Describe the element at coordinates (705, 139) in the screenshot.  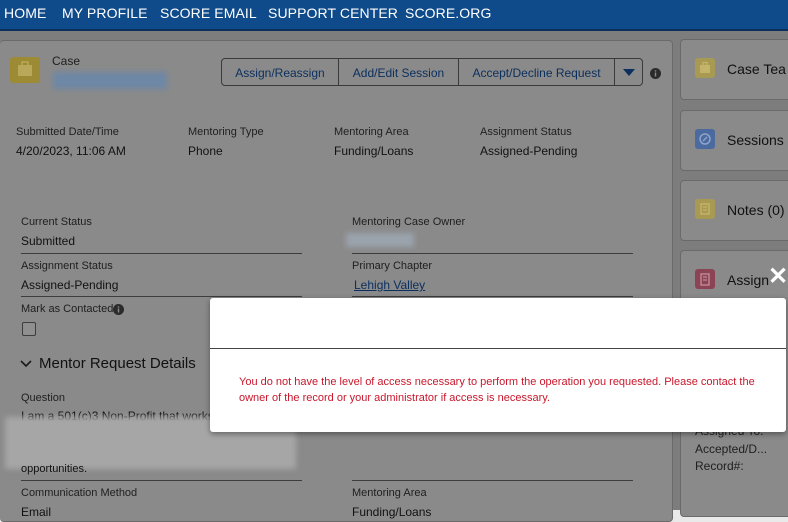
I see `sessions-icon` at that location.